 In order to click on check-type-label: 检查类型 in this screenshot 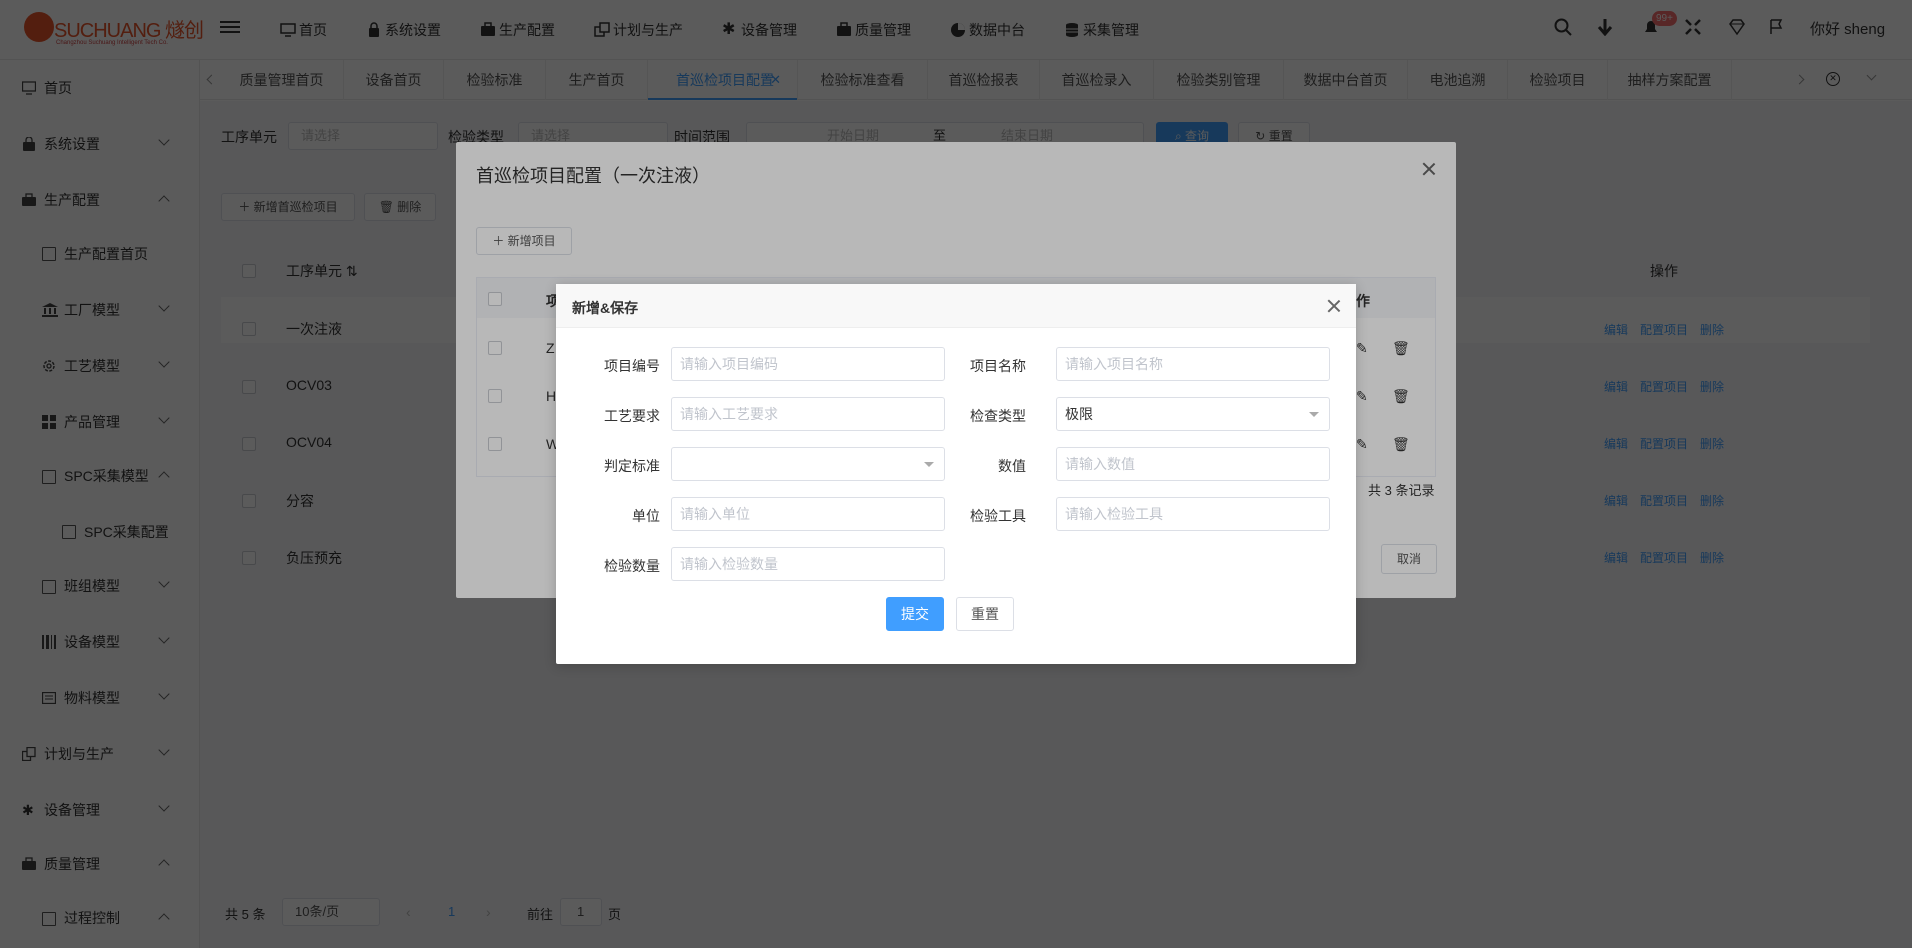, I will do `click(998, 416)`.